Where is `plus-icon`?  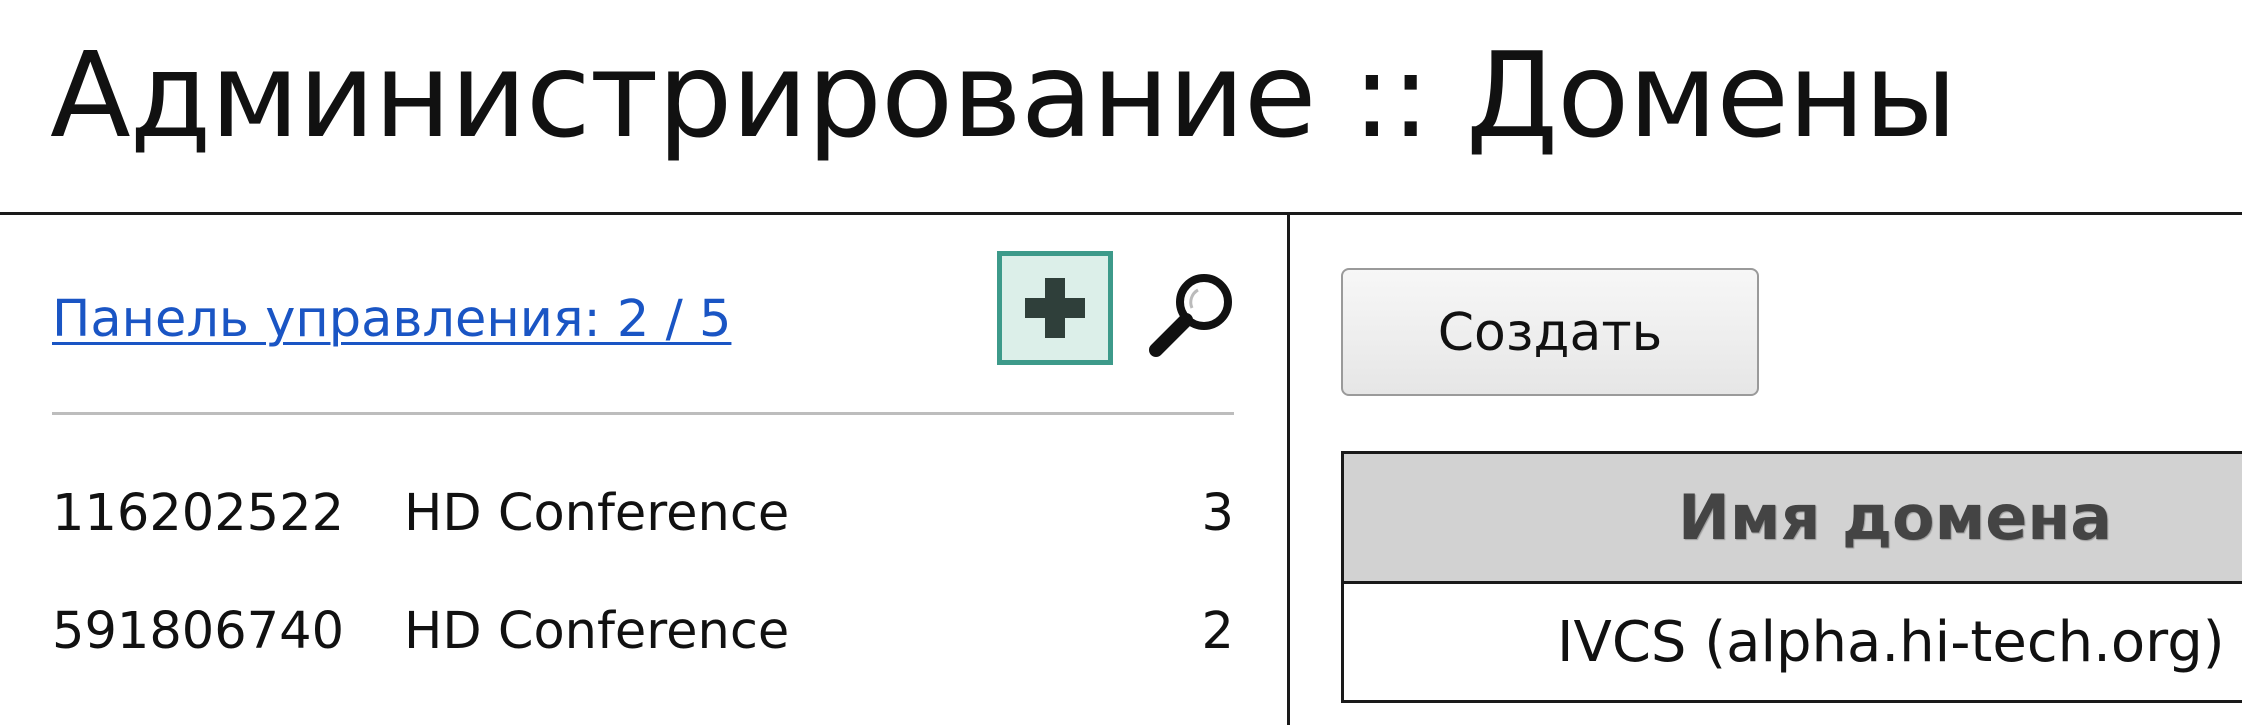
plus-icon is located at coordinates (1055, 308).